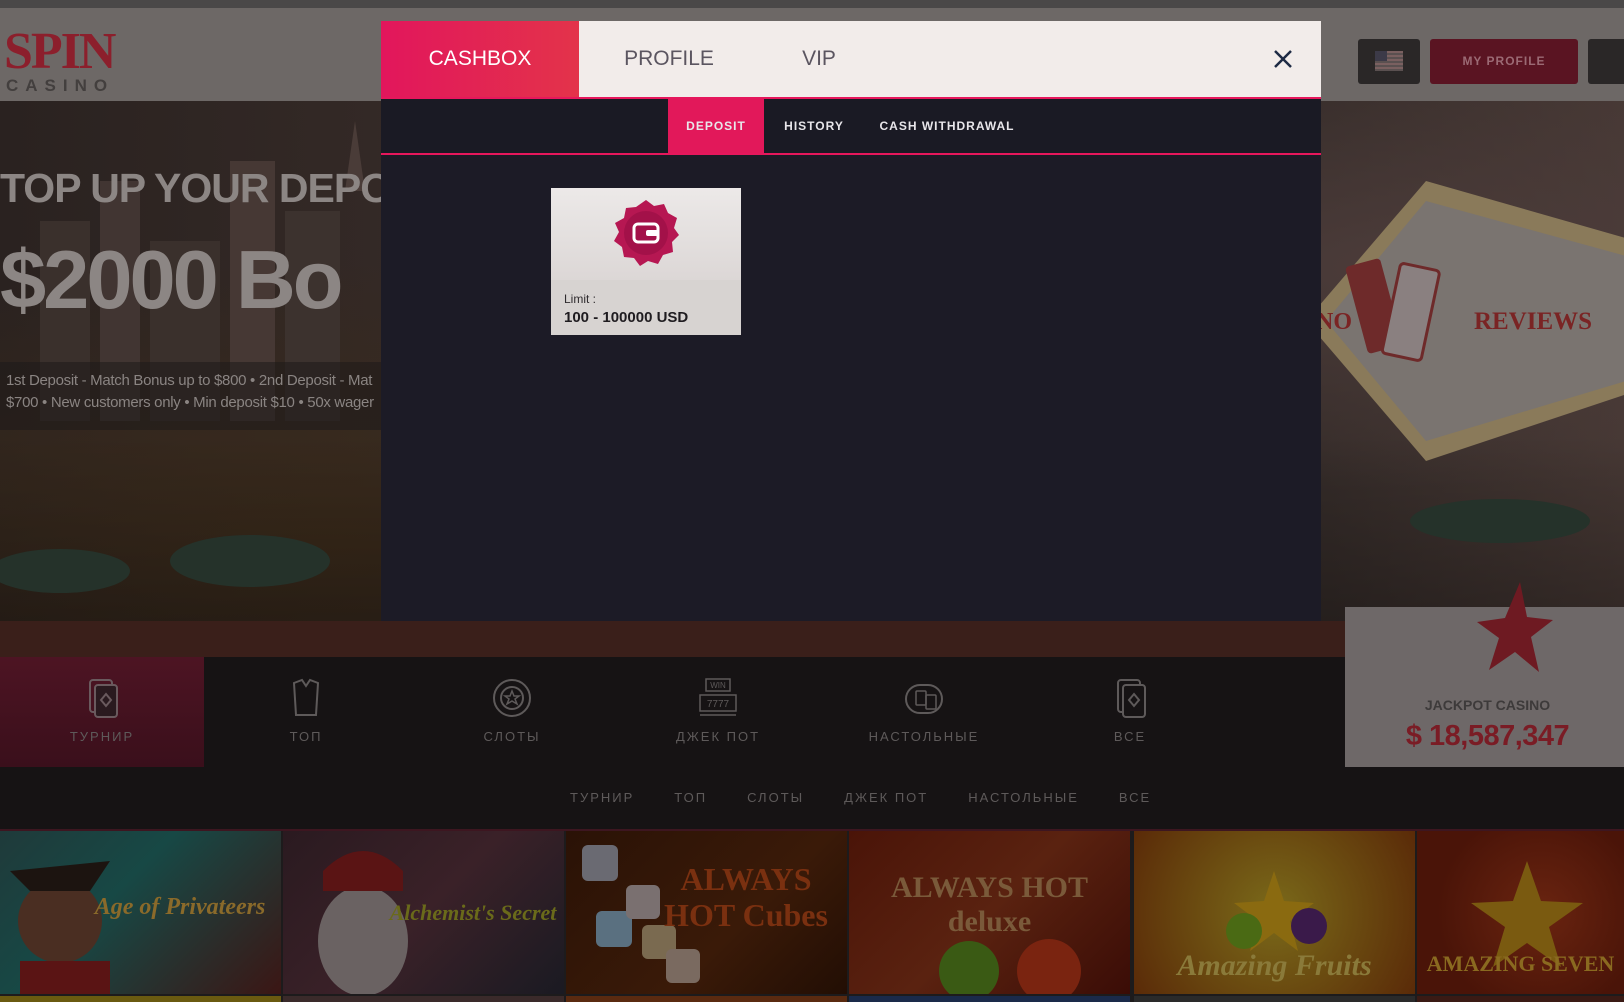 This screenshot has width=1624, height=1002. I want to click on reviews-sign-left-text: NO, so click(1334, 322).